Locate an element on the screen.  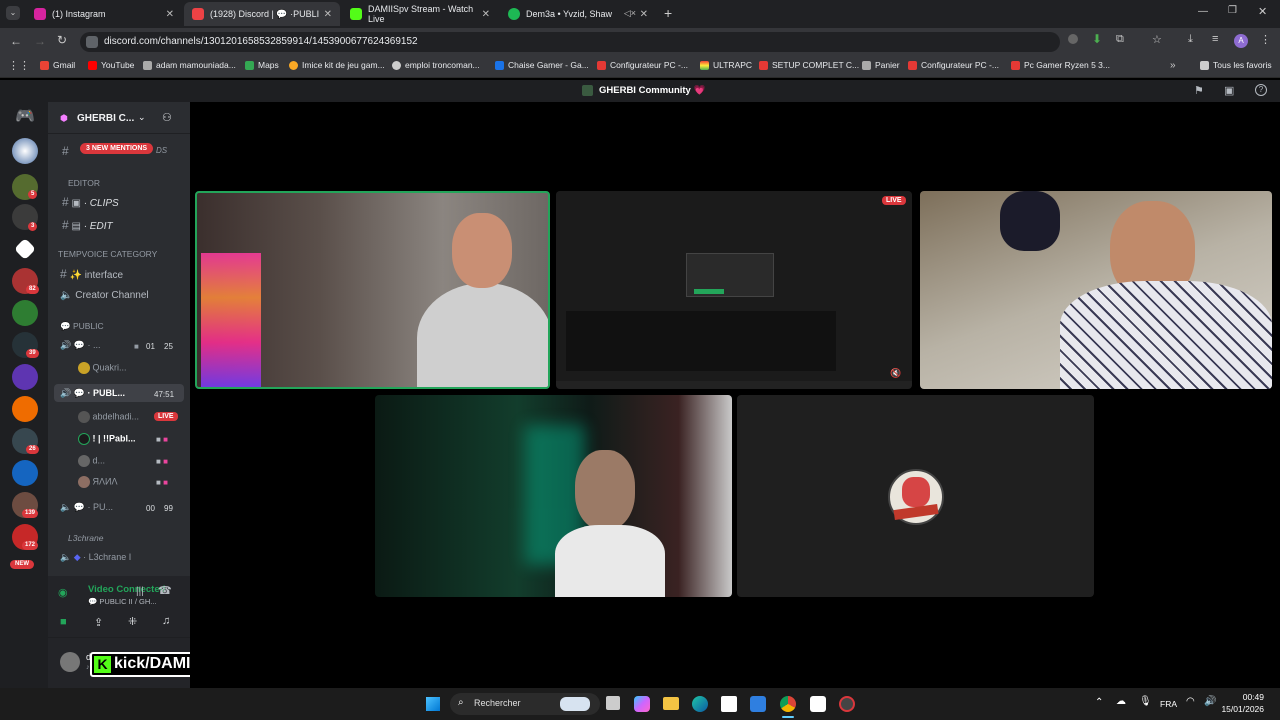
mail-icon is located at coordinates (758, 704).